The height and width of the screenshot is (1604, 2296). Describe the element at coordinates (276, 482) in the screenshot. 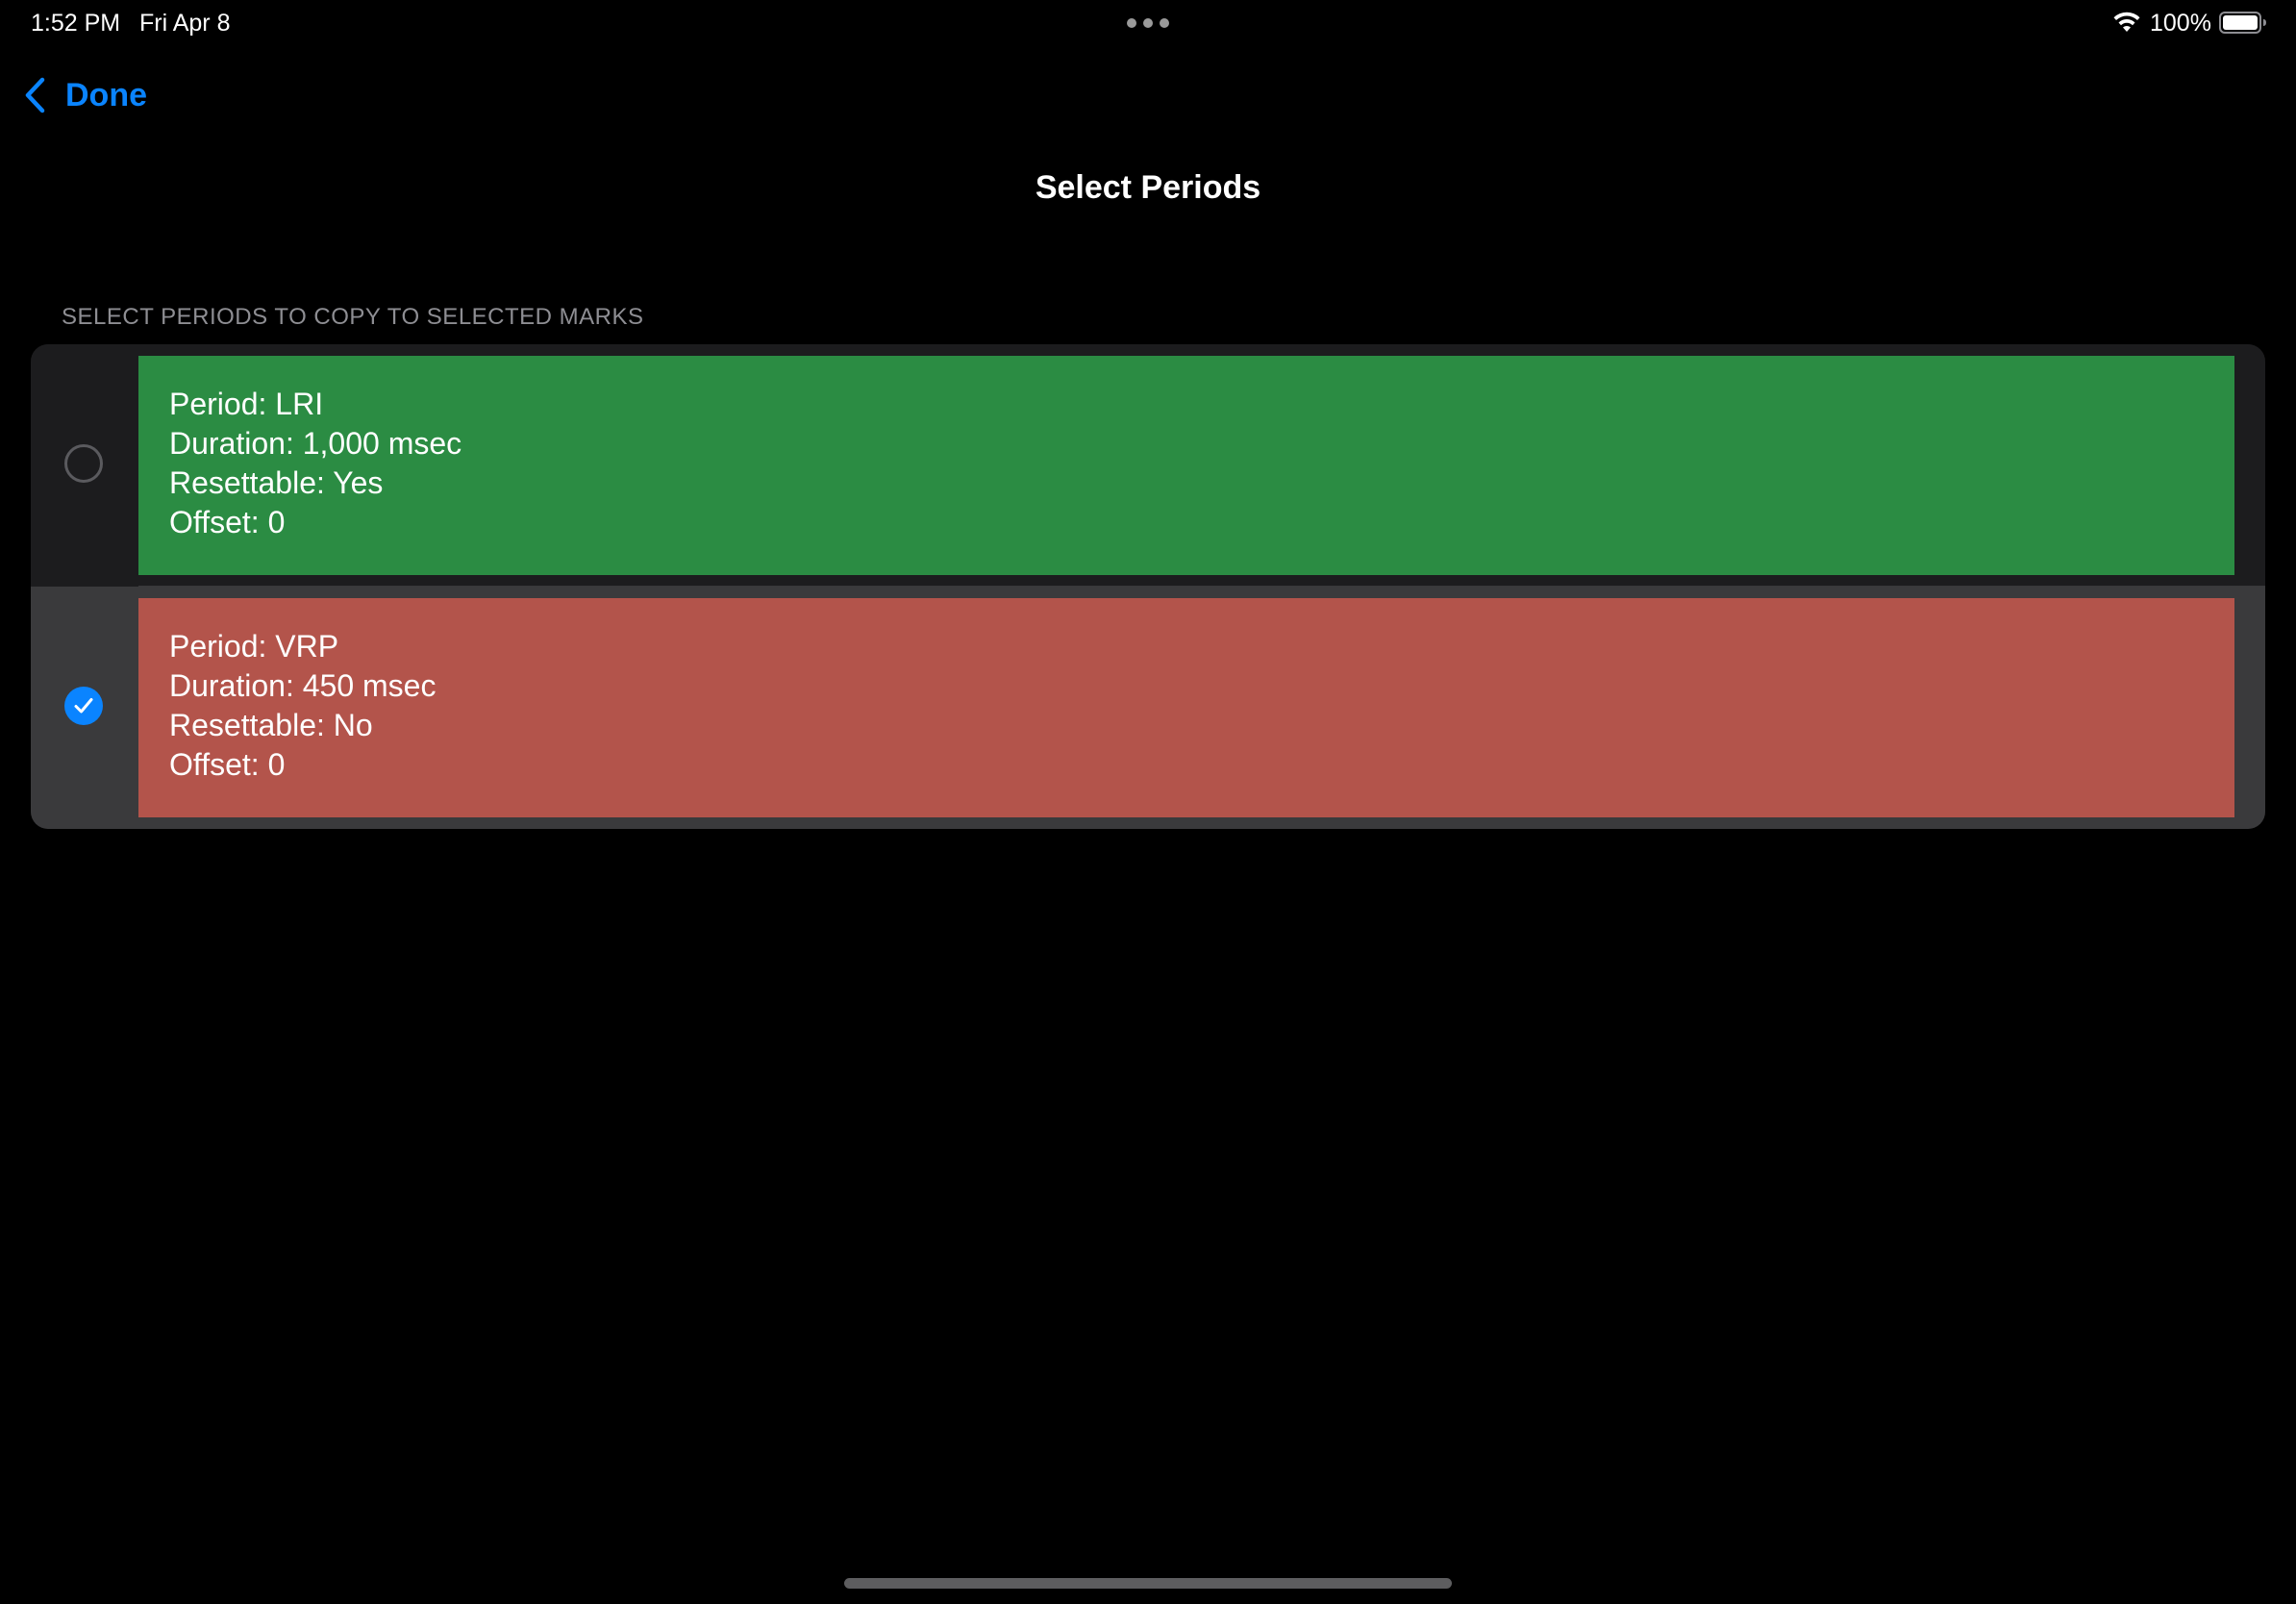

I see `period-resettable: Resettable: Yes` at that location.